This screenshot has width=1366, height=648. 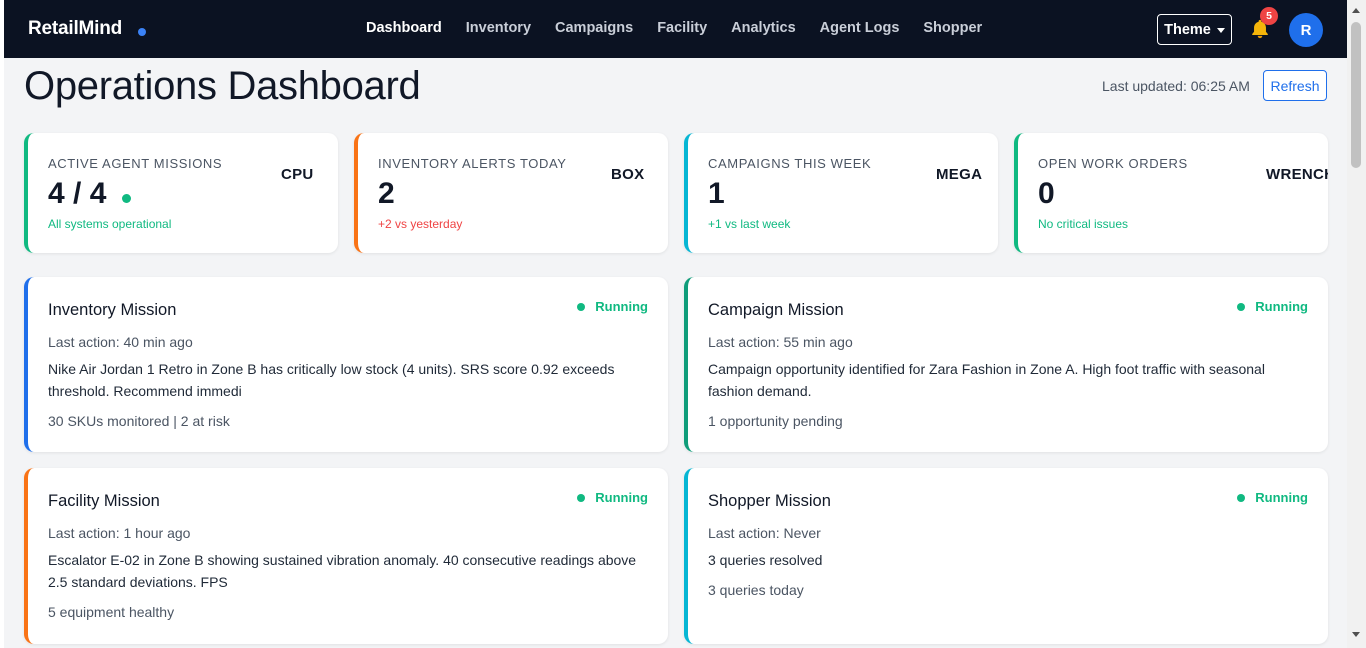 I want to click on vertical-scrollbar, so click(x=1356, y=324).